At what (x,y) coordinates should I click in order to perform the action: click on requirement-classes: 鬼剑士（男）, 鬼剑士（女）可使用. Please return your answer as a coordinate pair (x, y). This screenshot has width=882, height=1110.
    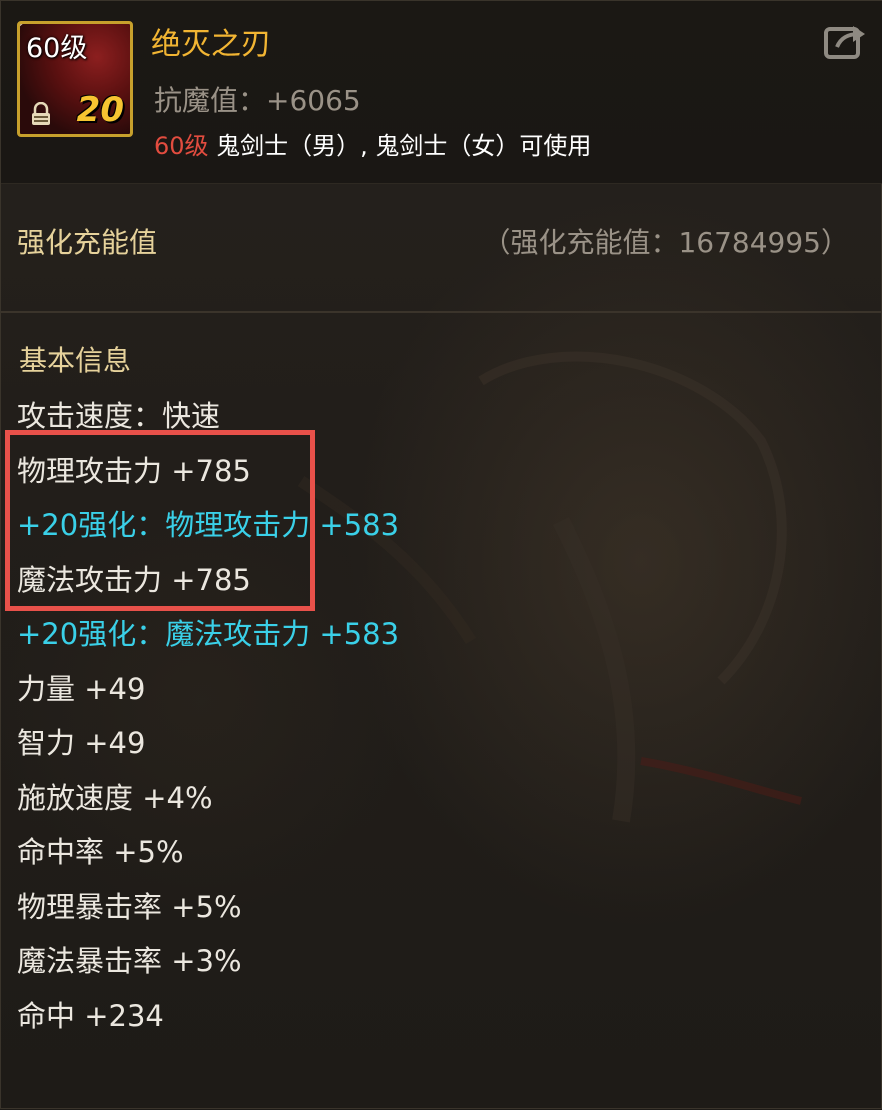
    Looking at the image, I should click on (400, 146).